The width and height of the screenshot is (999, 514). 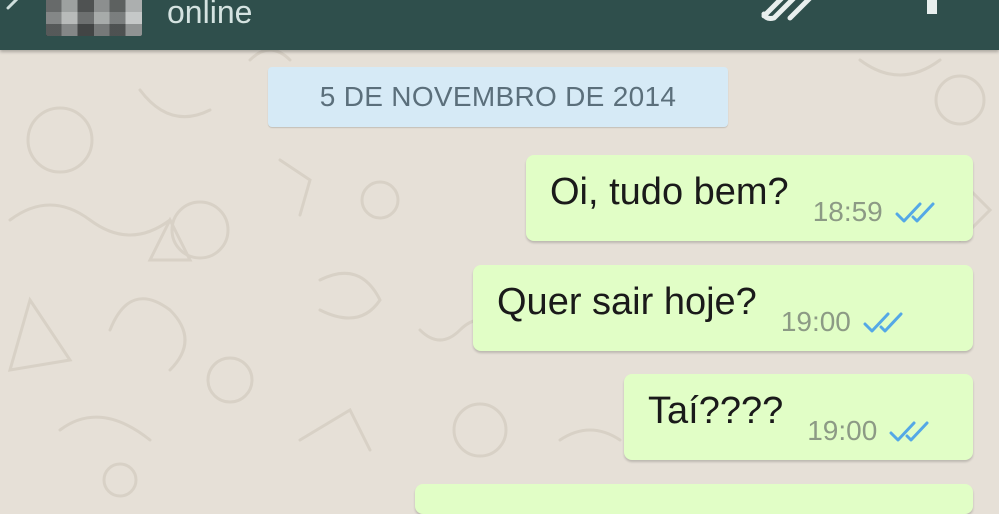 I want to click on date-divider: 5 DE NOVEMBRO DE 2014, so click(x=498, y=97).